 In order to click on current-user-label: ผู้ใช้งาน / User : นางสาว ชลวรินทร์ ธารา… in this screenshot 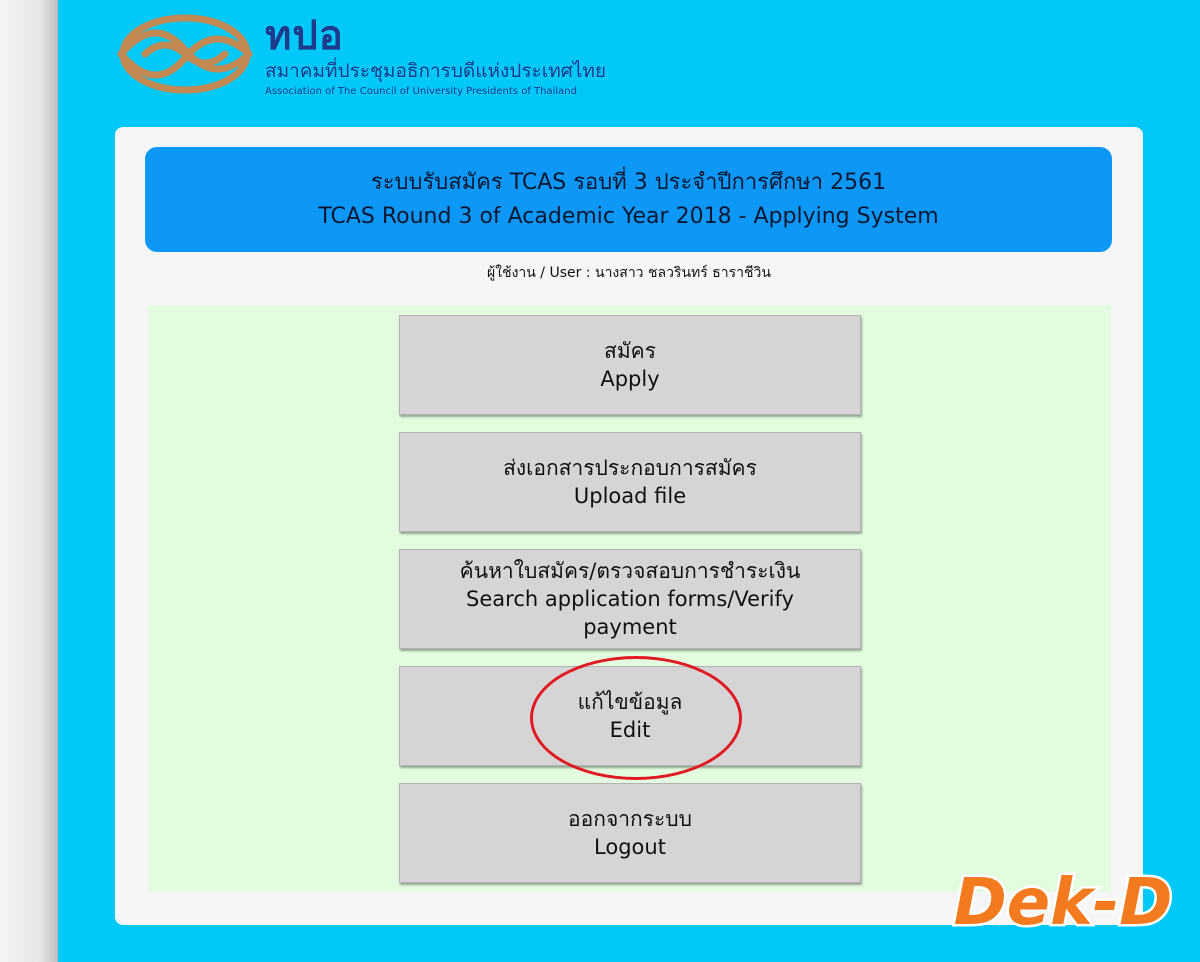, I will do `click(629, 273)`.